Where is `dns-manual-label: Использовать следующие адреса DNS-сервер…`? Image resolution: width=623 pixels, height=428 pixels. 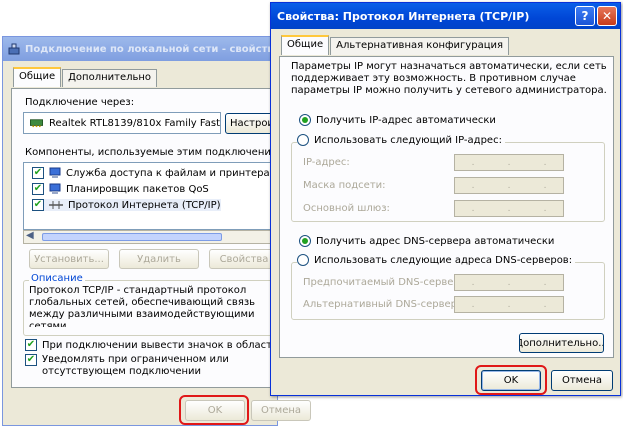
dns-manual-label: Использовать следующие адреса DNS-сервер… is located at coordinates (443, 260).